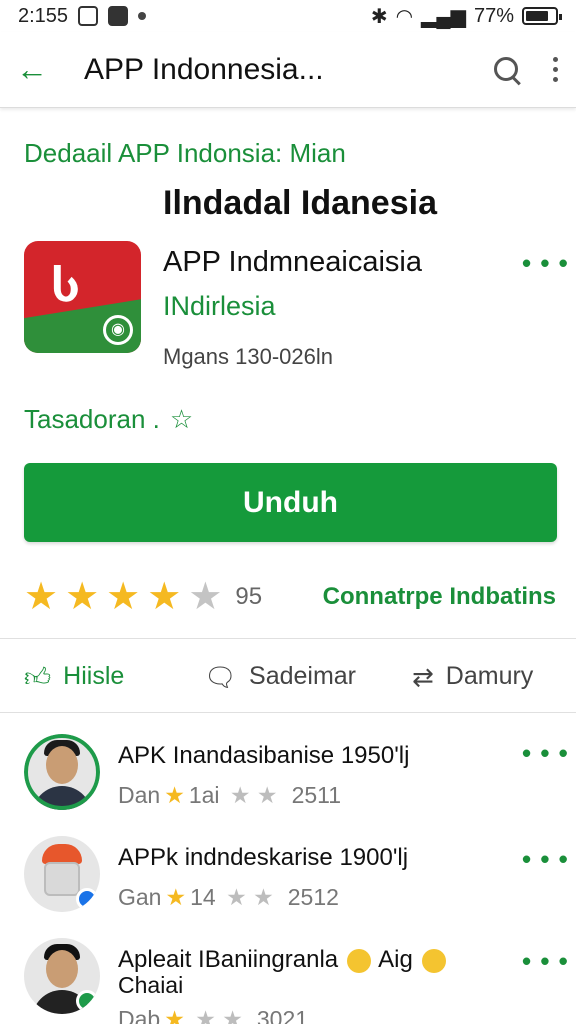 The width and height of the screenshot is (576, 1024). I want to click on review-title-line2: Chaiai, so click(151, 985).